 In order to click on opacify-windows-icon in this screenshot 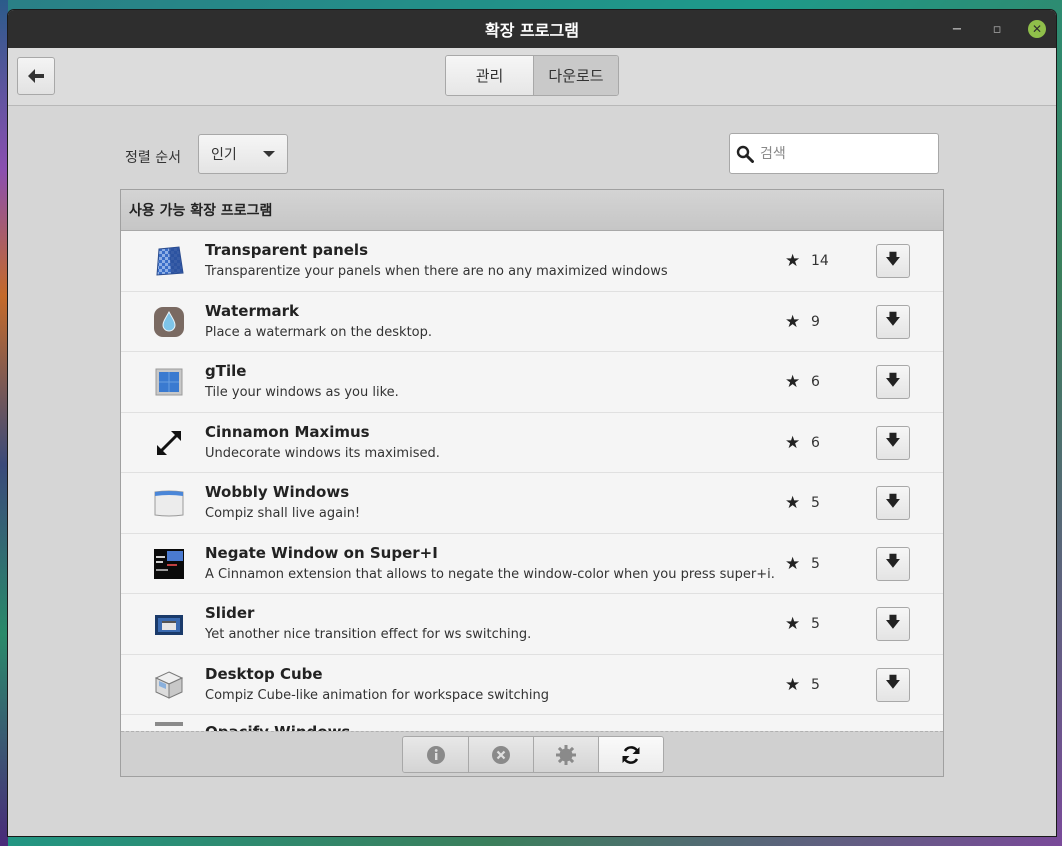, I will do `click(169, 724)`.